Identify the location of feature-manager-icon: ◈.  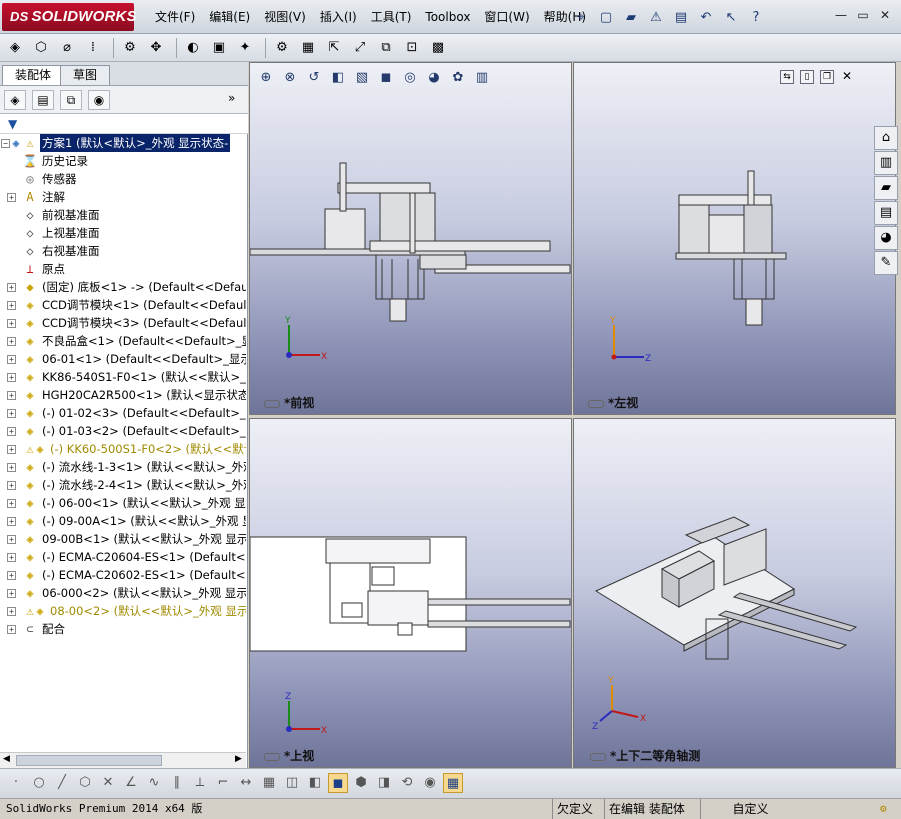
(15, 100).